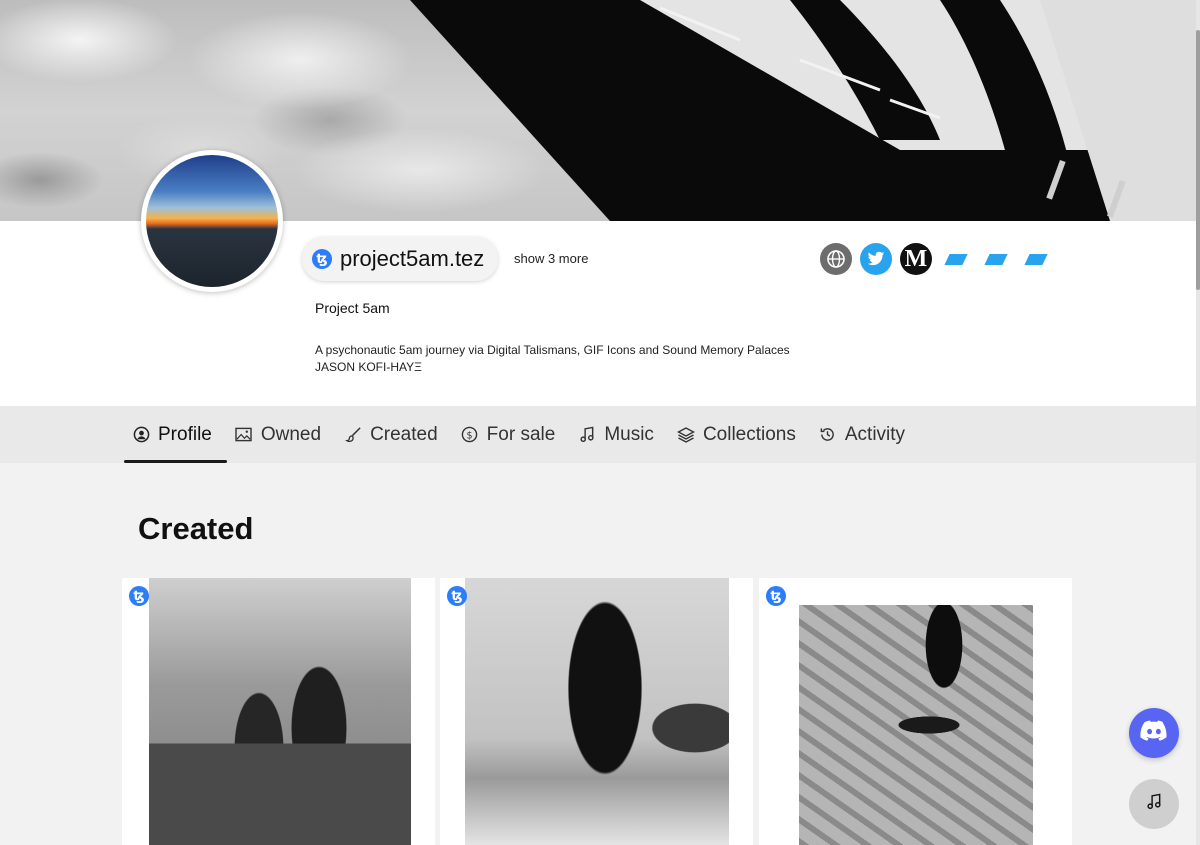  I want to click on globe-icon, so click(836, 259).